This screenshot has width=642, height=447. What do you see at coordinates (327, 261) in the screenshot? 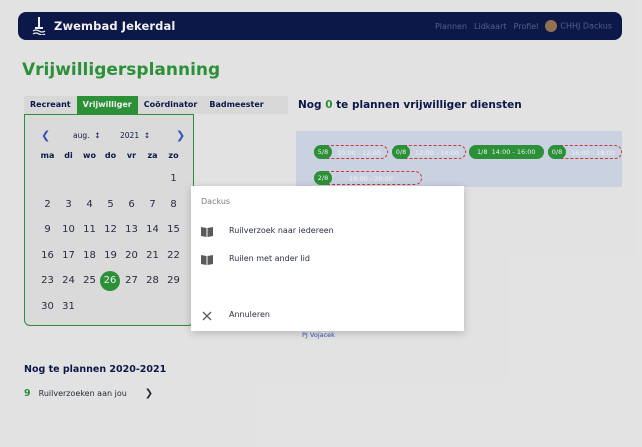
I see `swap-member-option: Ruilen met ander lid` at bounding box center [327, 261].